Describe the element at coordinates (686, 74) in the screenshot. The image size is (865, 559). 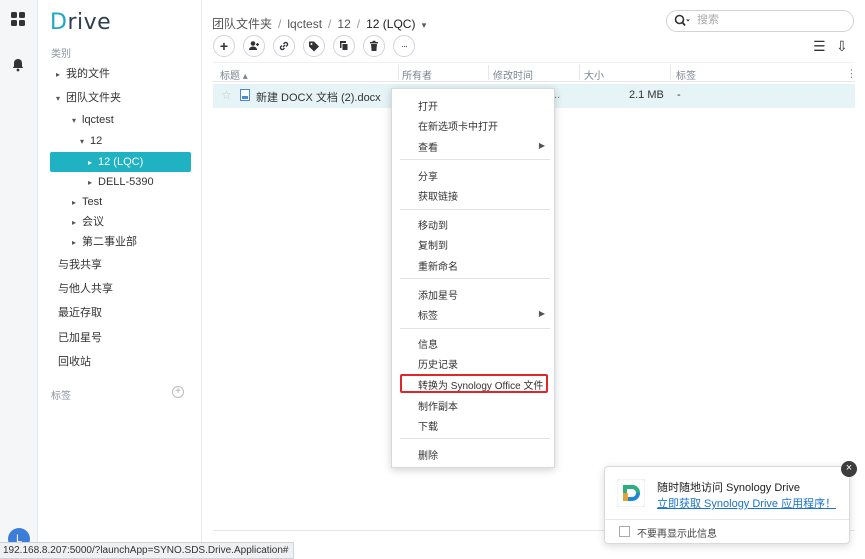
I see `column-tag: 标签` at that location.